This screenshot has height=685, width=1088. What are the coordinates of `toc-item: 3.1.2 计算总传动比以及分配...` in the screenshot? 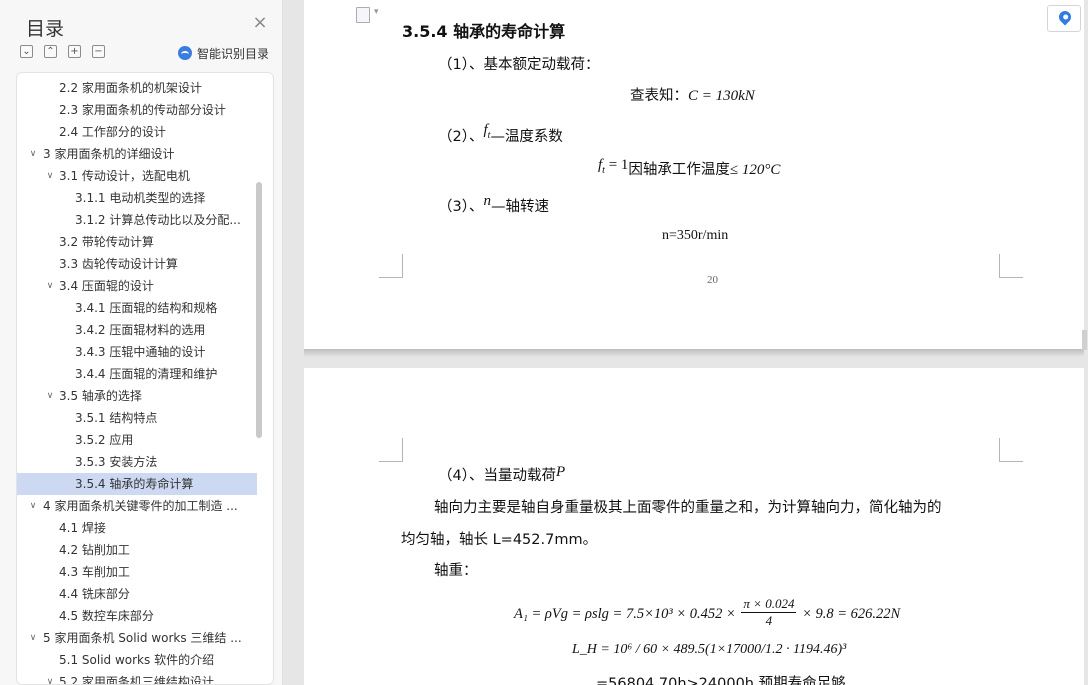 It's located at (137, 220).